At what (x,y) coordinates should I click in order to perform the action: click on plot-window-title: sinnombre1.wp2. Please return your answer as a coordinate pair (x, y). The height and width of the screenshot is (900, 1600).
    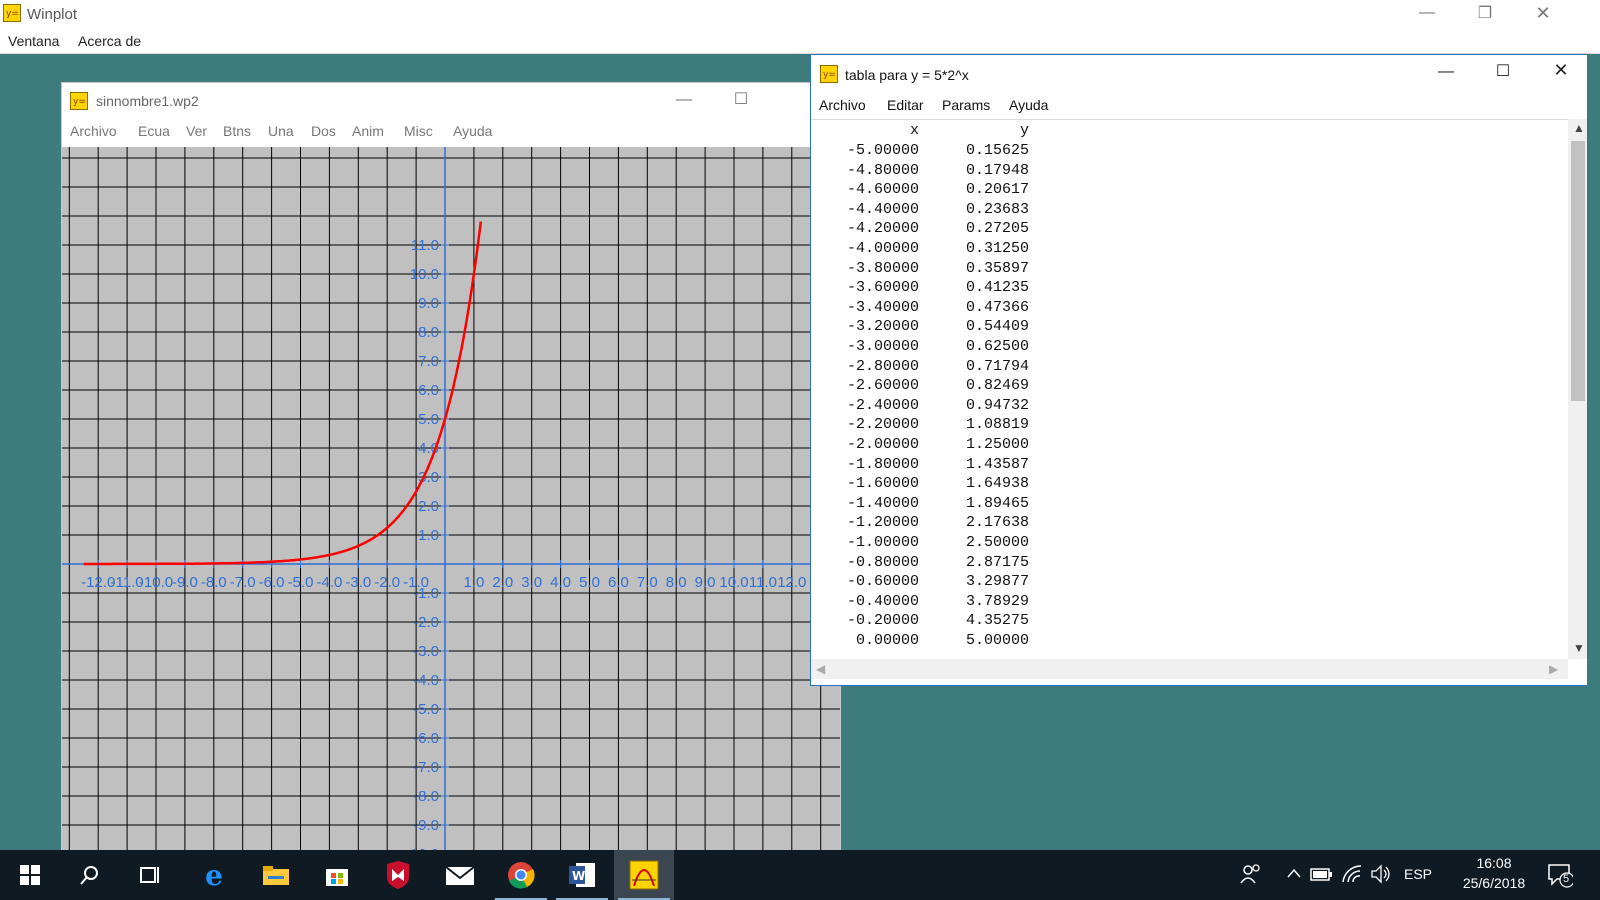
    Looking at the image, I should click on (147, 101).